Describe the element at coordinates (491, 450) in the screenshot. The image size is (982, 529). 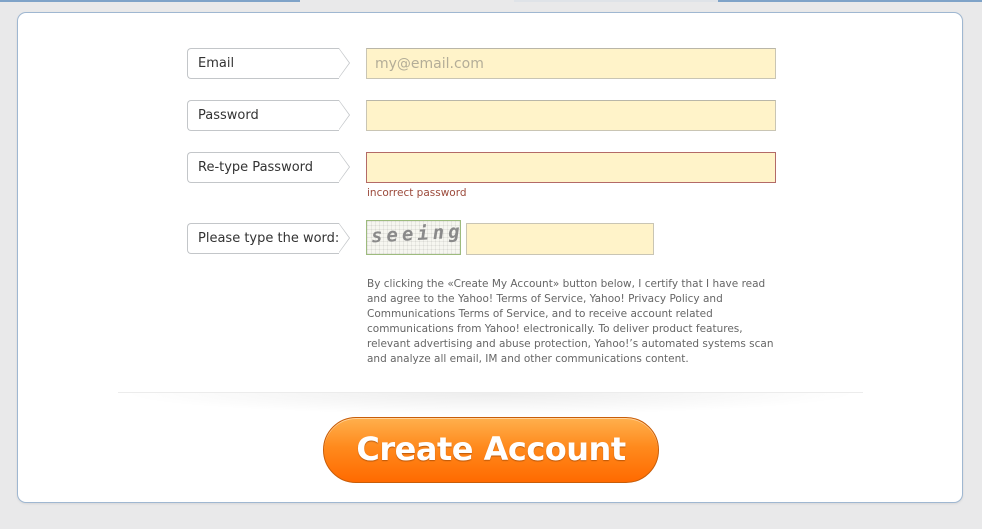
I see `create-account-button: Create Account` at that location.